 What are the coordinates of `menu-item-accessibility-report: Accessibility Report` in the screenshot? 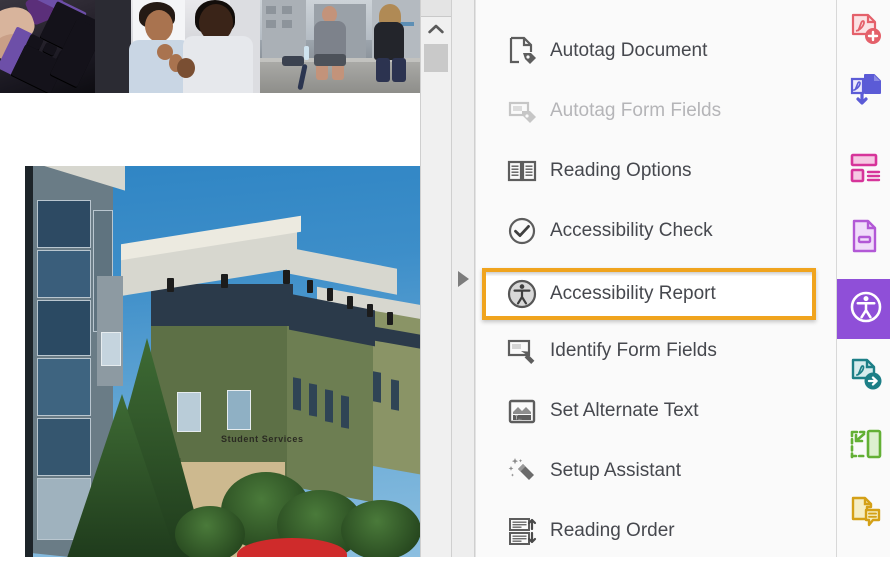 It's located at (656, 294).